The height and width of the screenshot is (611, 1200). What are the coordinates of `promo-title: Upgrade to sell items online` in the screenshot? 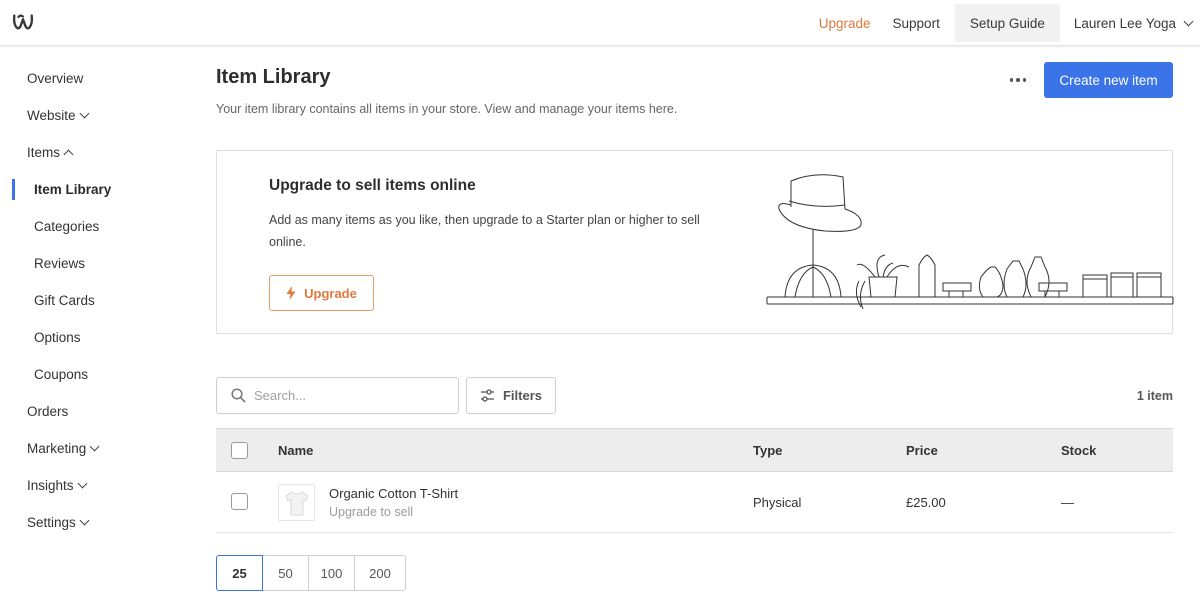 It's located at (372, 185).